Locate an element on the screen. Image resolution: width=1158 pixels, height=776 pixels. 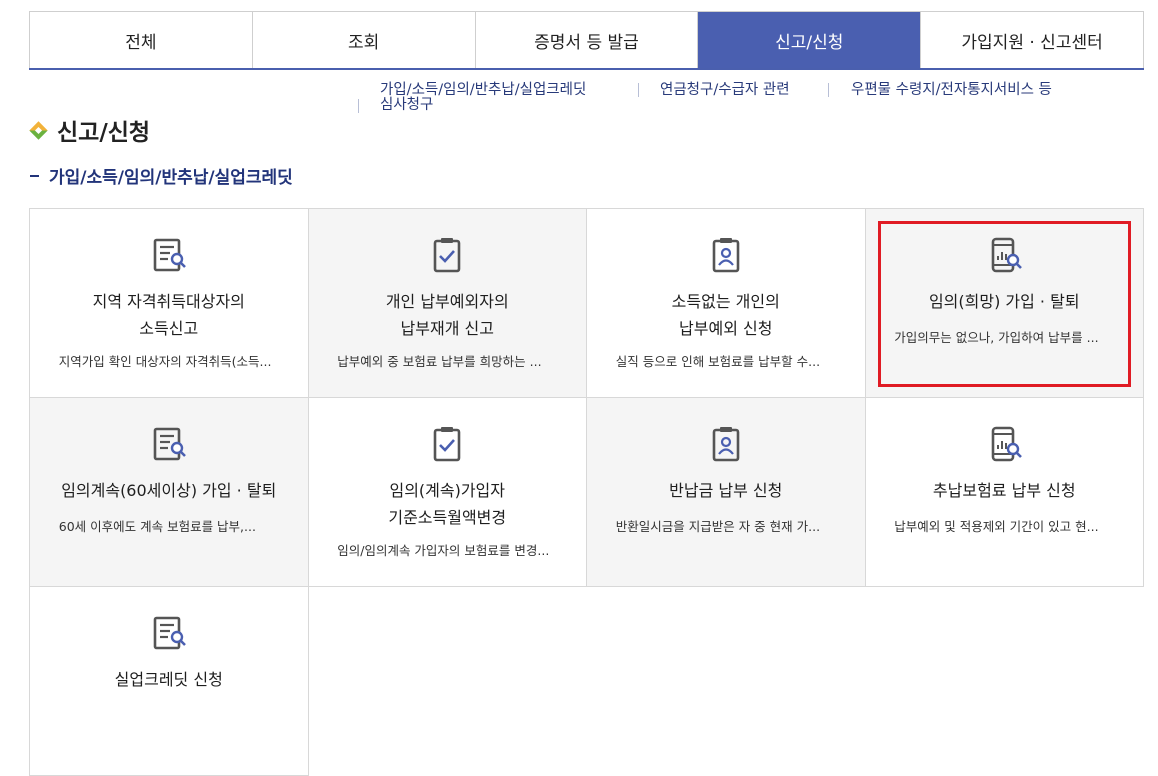
tab-support-center: 가입지원 · 신고센터 is located at coordinates (1032, 40).